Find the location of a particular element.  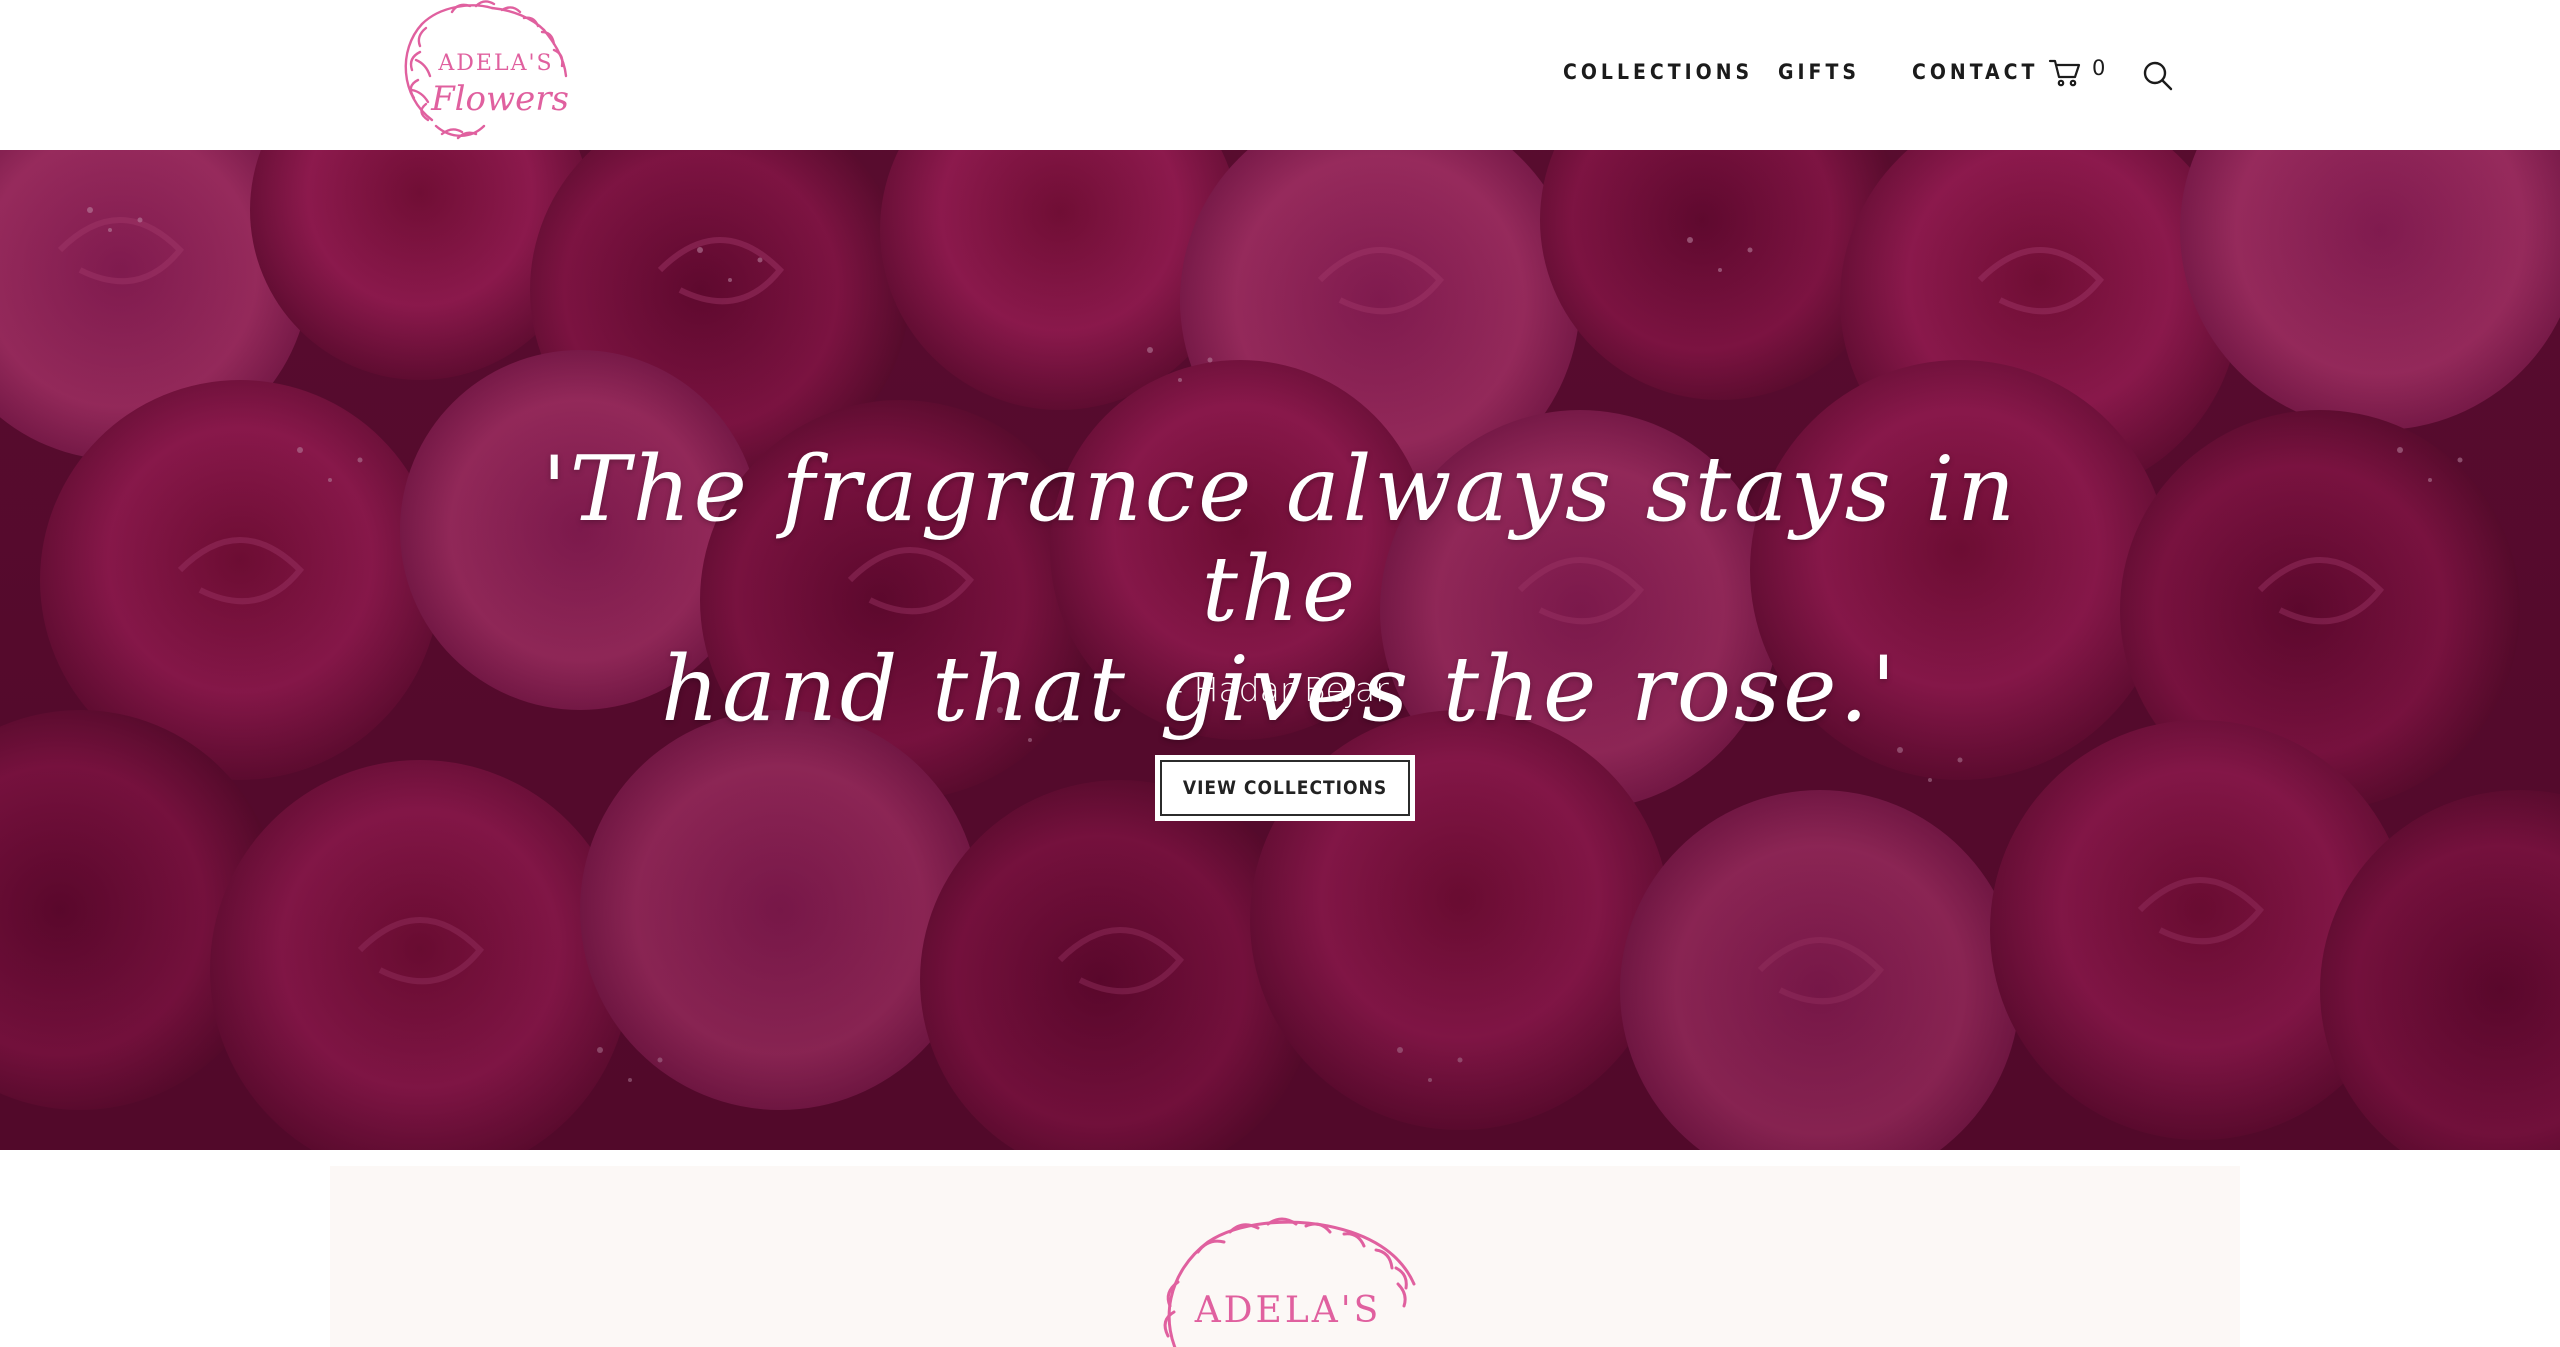

cart-button: 0 is located at coordinates (2077, 72).